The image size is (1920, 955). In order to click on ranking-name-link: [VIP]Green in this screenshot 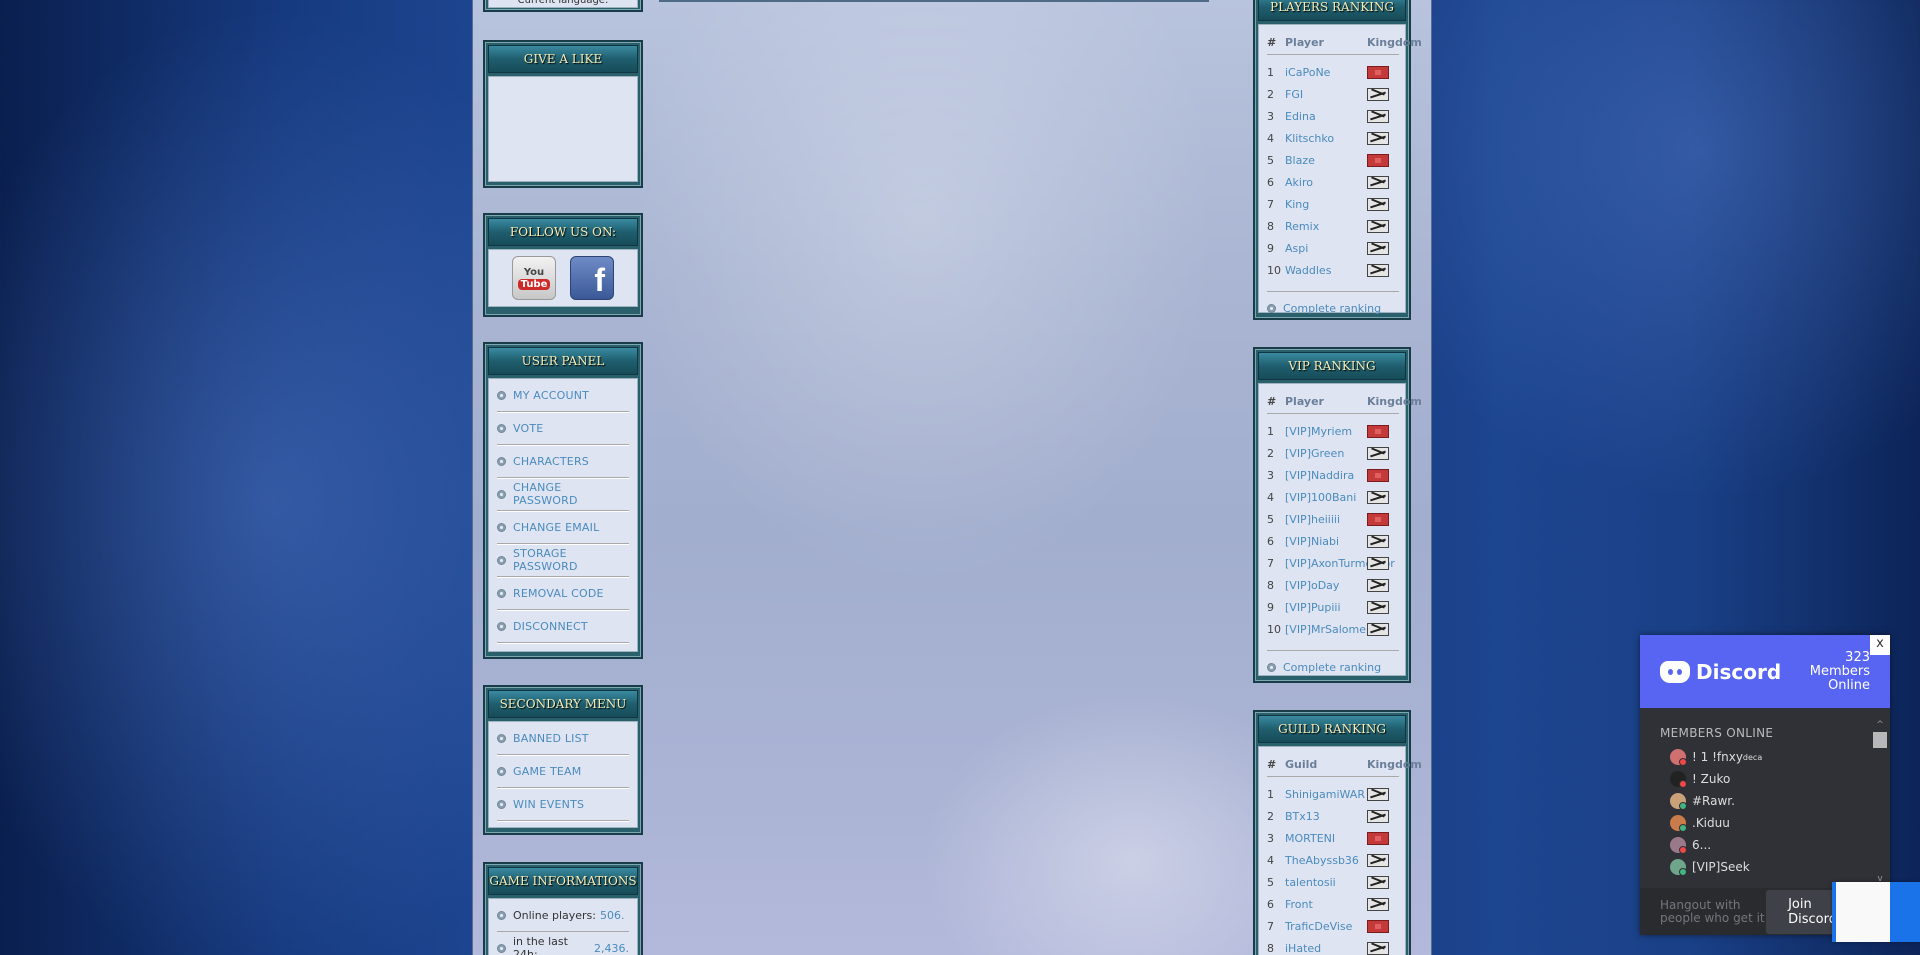, I will do `click(1326, 453)`.